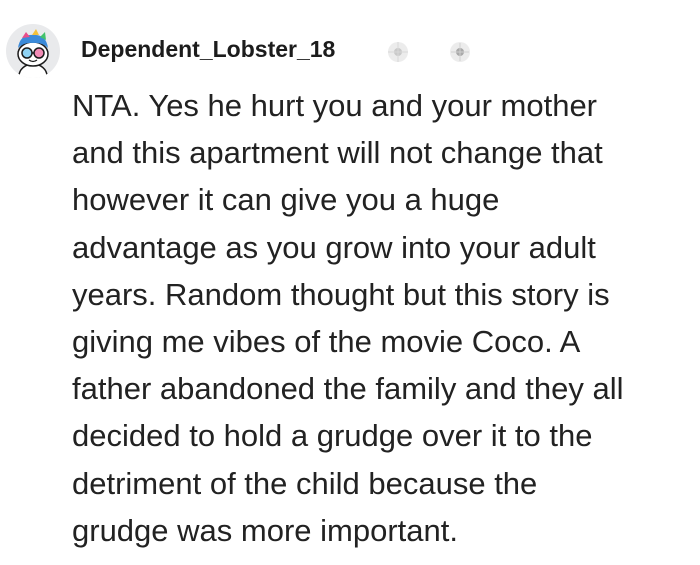  I want to click on comment-body-line: giving me vibes of the movie Coco. A, so click(326, 342).